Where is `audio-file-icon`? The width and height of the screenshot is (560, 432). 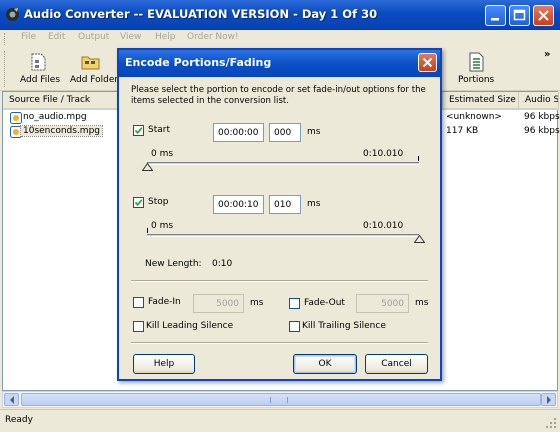 audio-file-icon is located at coordinates (16, 118).